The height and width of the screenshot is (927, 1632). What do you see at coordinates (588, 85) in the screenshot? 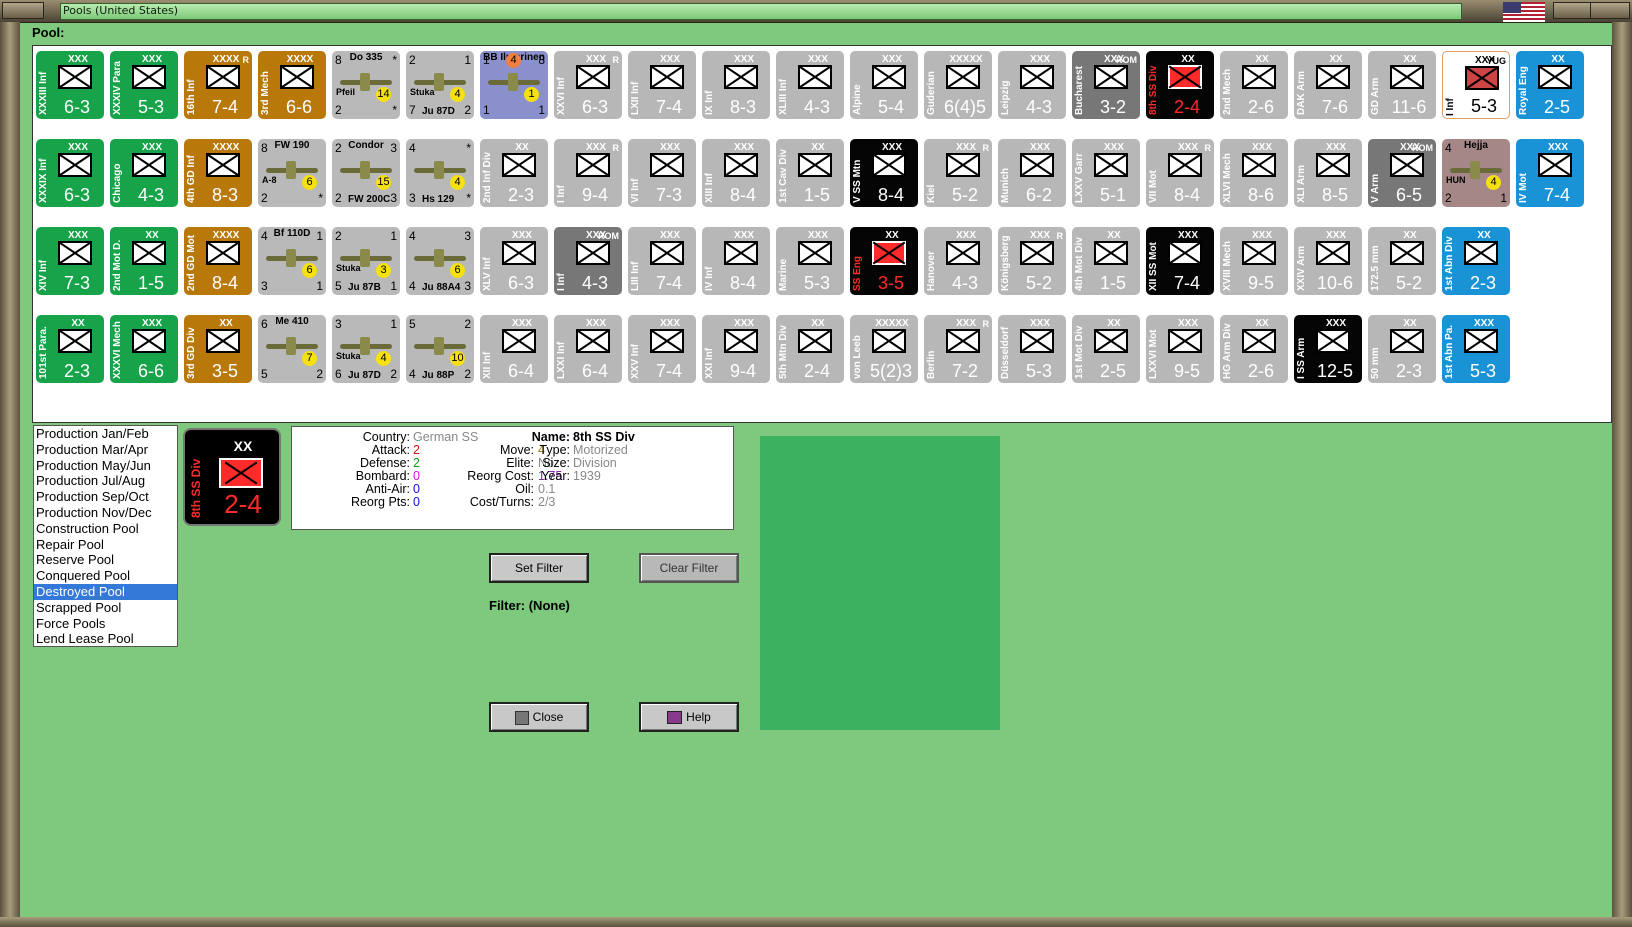
I see `unit-counter: XXVI Inf XXX 6-3 R` at bounding box center [588, 85].